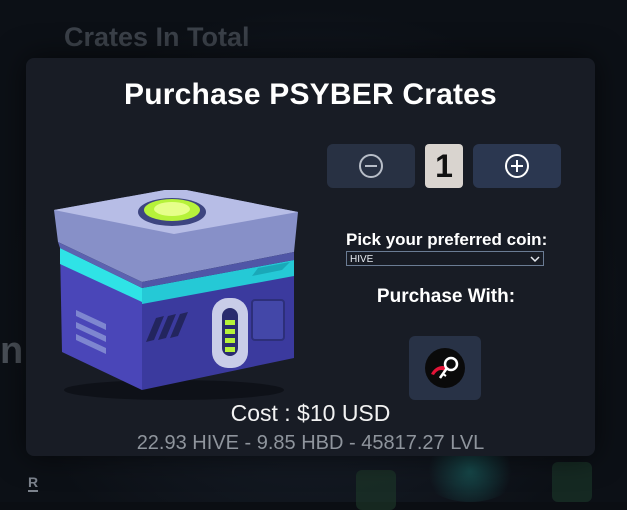 The width and height of the screenshot is (627, 510). Describe the element at coordinates (446, 296) in the screenshot. I see `purchase-with-label: Purchase With:` at that location.